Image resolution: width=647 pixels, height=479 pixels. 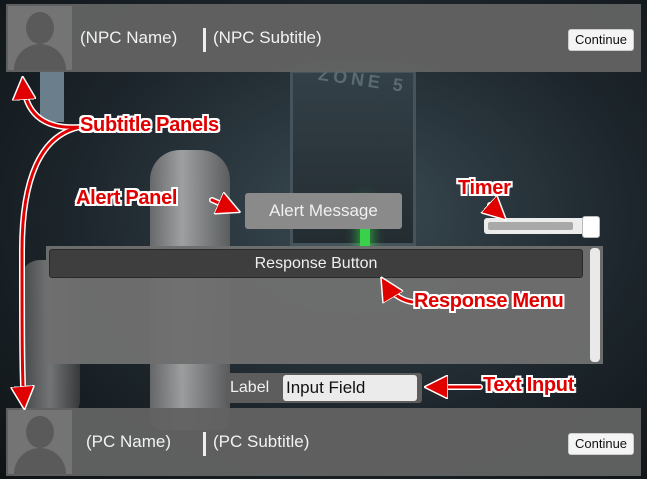 I want to click on annotation-text-input: Text Input, so click(x=529, y=385).